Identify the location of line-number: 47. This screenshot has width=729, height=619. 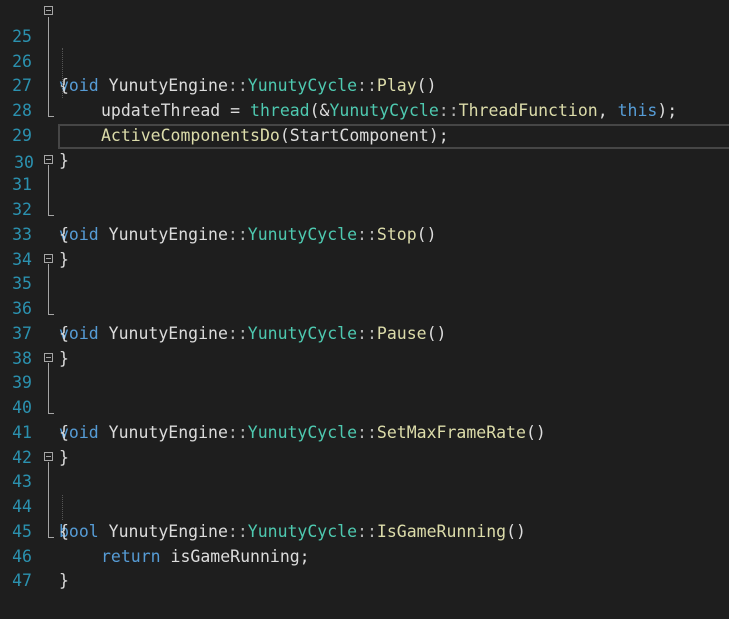
(22, 581).